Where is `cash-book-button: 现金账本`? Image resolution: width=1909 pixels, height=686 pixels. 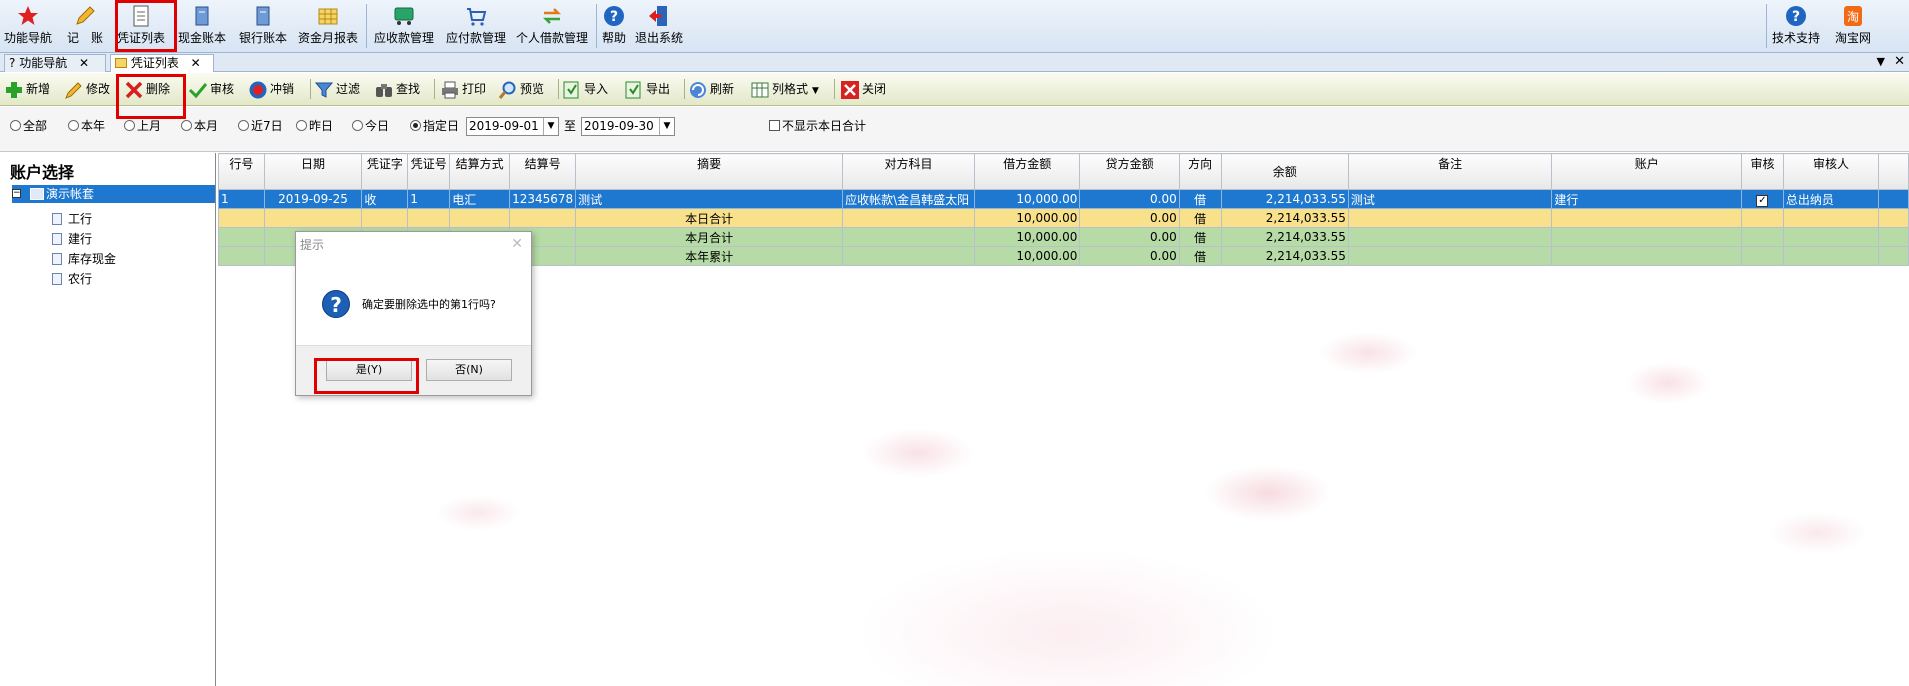 cash-book-button: 现金账本 is located at coordinates (202, 26).